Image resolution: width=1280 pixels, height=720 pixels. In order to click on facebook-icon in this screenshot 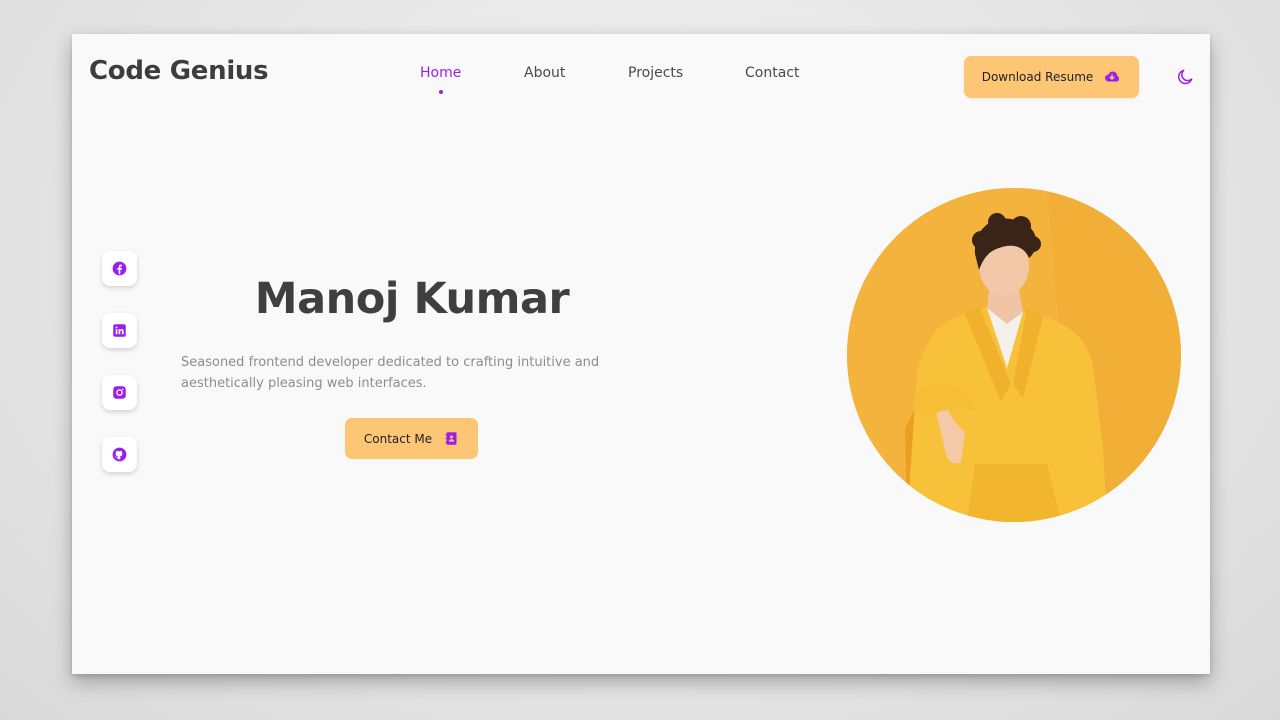, I will do `click(119, 268)`.